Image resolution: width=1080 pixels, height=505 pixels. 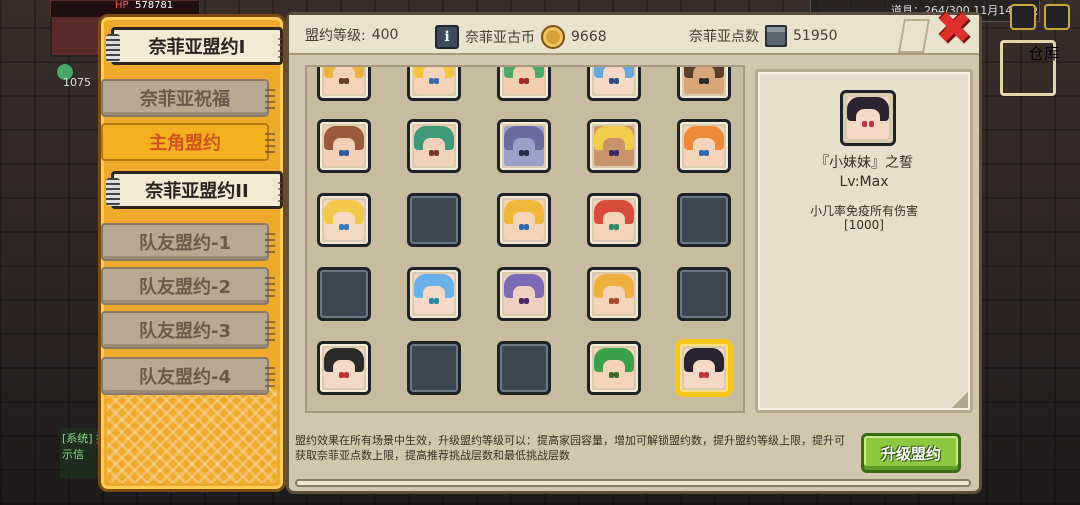 I want to click on hp-value: 578781, so click(x=154, y=5).